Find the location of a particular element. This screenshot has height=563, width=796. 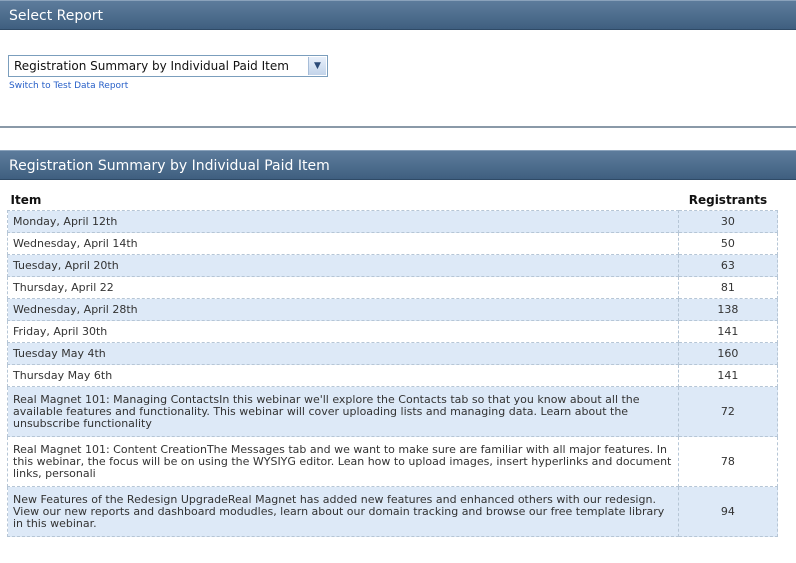

item-cell: Friday, April 30th is located at coordinates (343, 331).